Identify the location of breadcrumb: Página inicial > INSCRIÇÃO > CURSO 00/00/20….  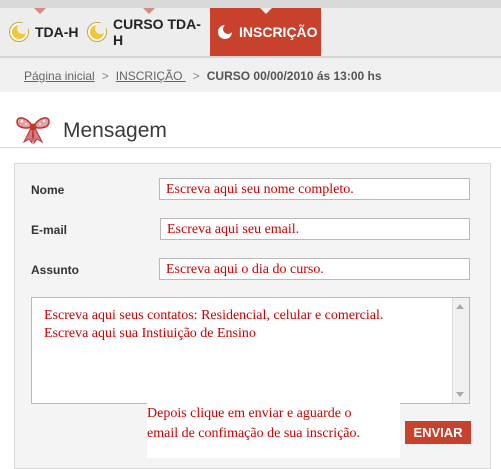
(250, 75).